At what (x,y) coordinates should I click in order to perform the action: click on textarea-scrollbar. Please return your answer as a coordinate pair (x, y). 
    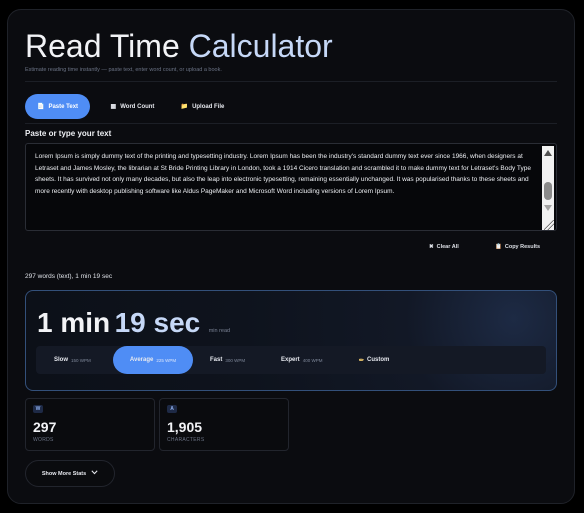
    Looking at the image, I should click on (548, 188).